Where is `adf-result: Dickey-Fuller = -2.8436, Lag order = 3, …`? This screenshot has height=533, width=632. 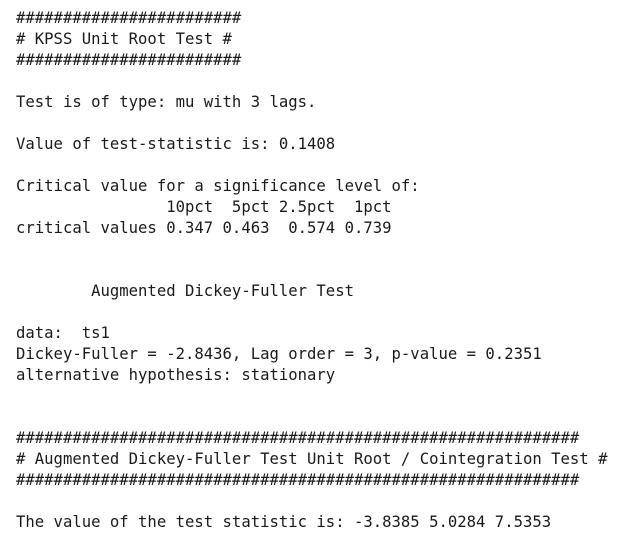 adf-result: Dickey-Fuller = -2.8436, Lag order = 3, … is located at coordinates (279, 354).